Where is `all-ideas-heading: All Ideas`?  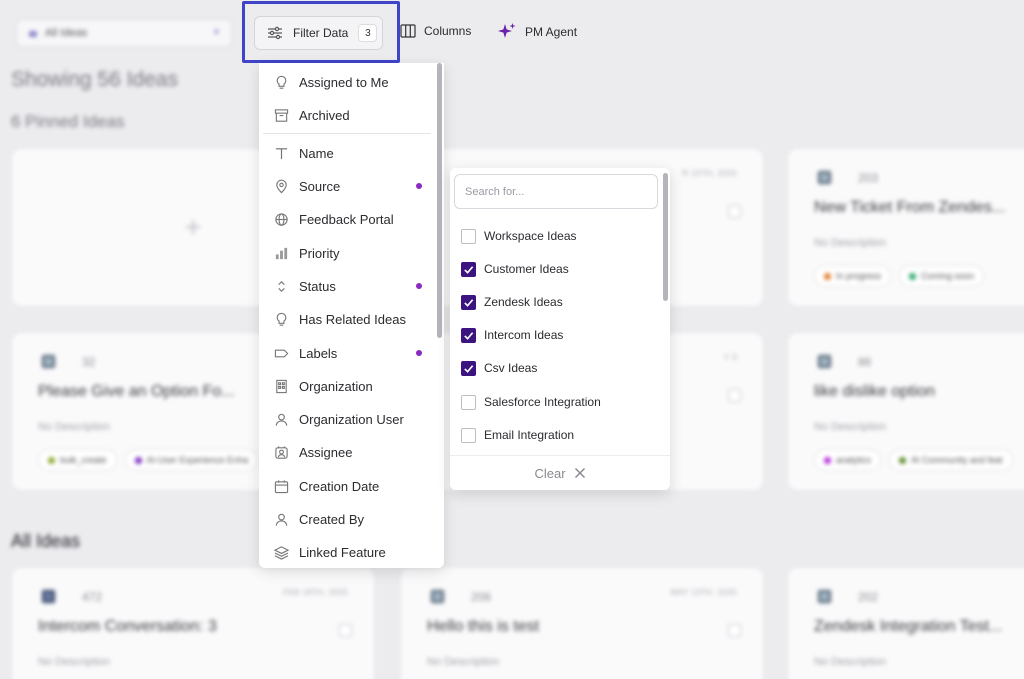
all-ideas-heading: All Ideas is located at coordinates (46, 541).